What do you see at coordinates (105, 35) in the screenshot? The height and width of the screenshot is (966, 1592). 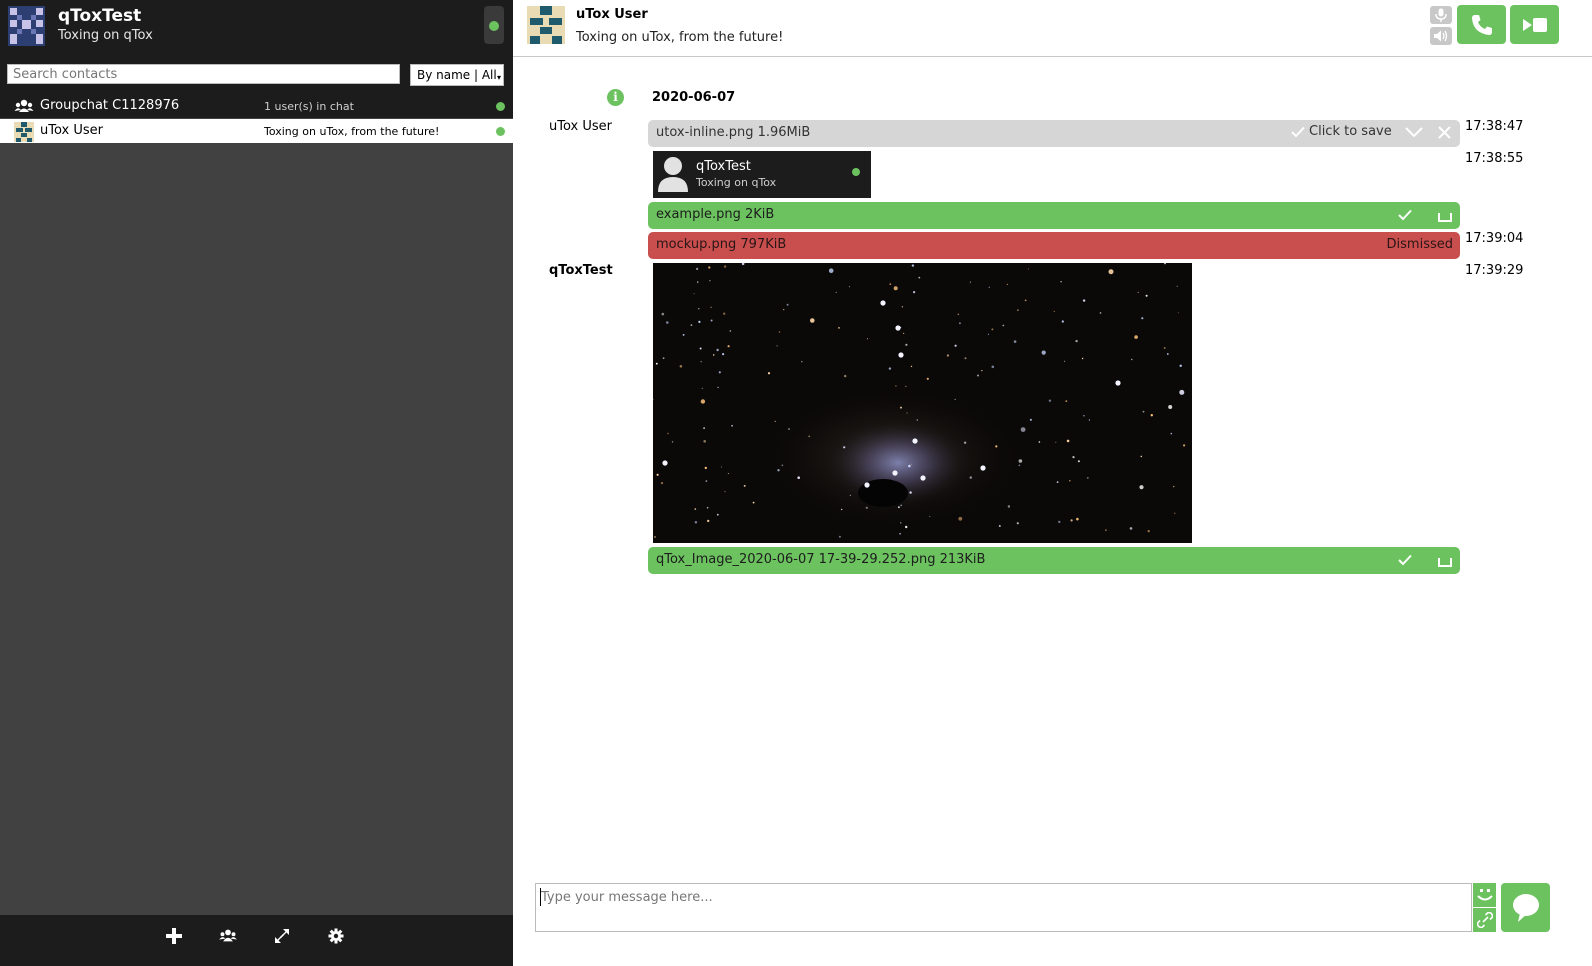 I see `profile-status-message: Toxing on qTox` at bounding box center [105, 35].